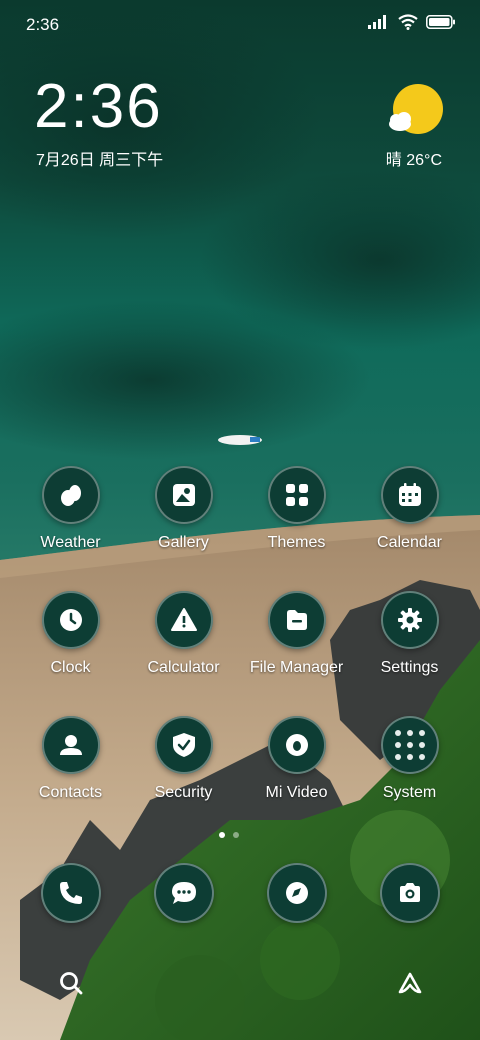 The height and width of the screenshot is (1040, 480). Describe the element at coordinates (98, 107) in the screenshot. I see `clock-widget-time: 2:36` at that location.